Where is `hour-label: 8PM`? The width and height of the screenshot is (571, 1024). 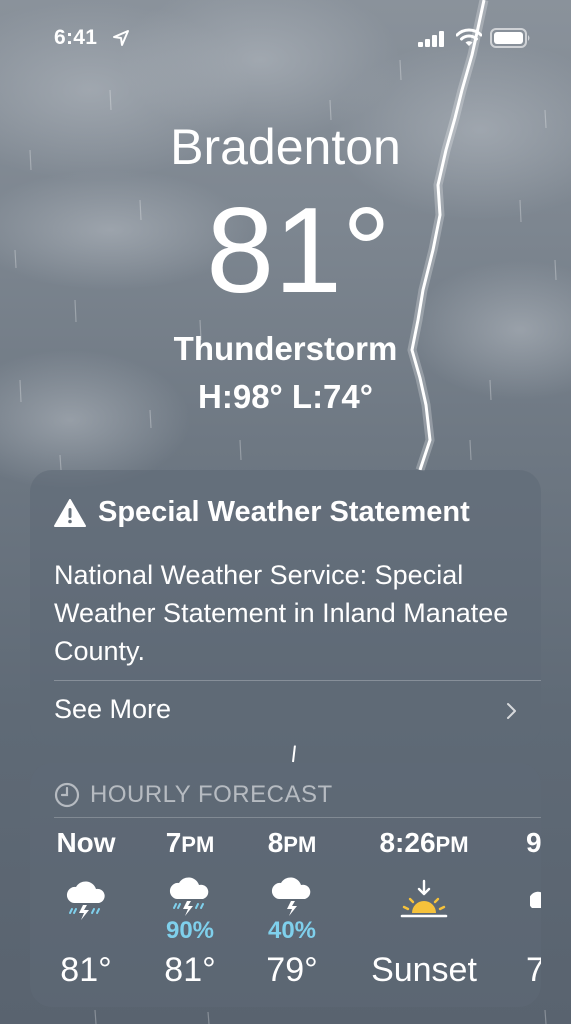 hour-label: 8PM is located at coordinates (292, 843).